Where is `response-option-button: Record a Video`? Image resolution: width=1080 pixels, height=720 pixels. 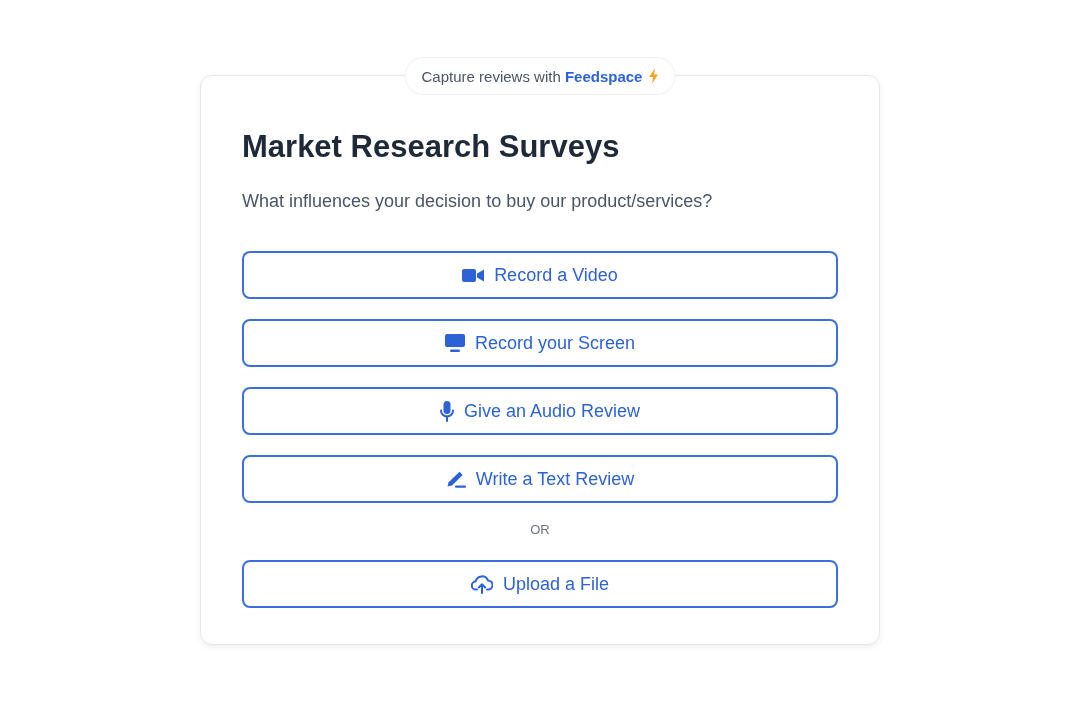
response-option-button: Record a Video is located at coordinates (540, 275).